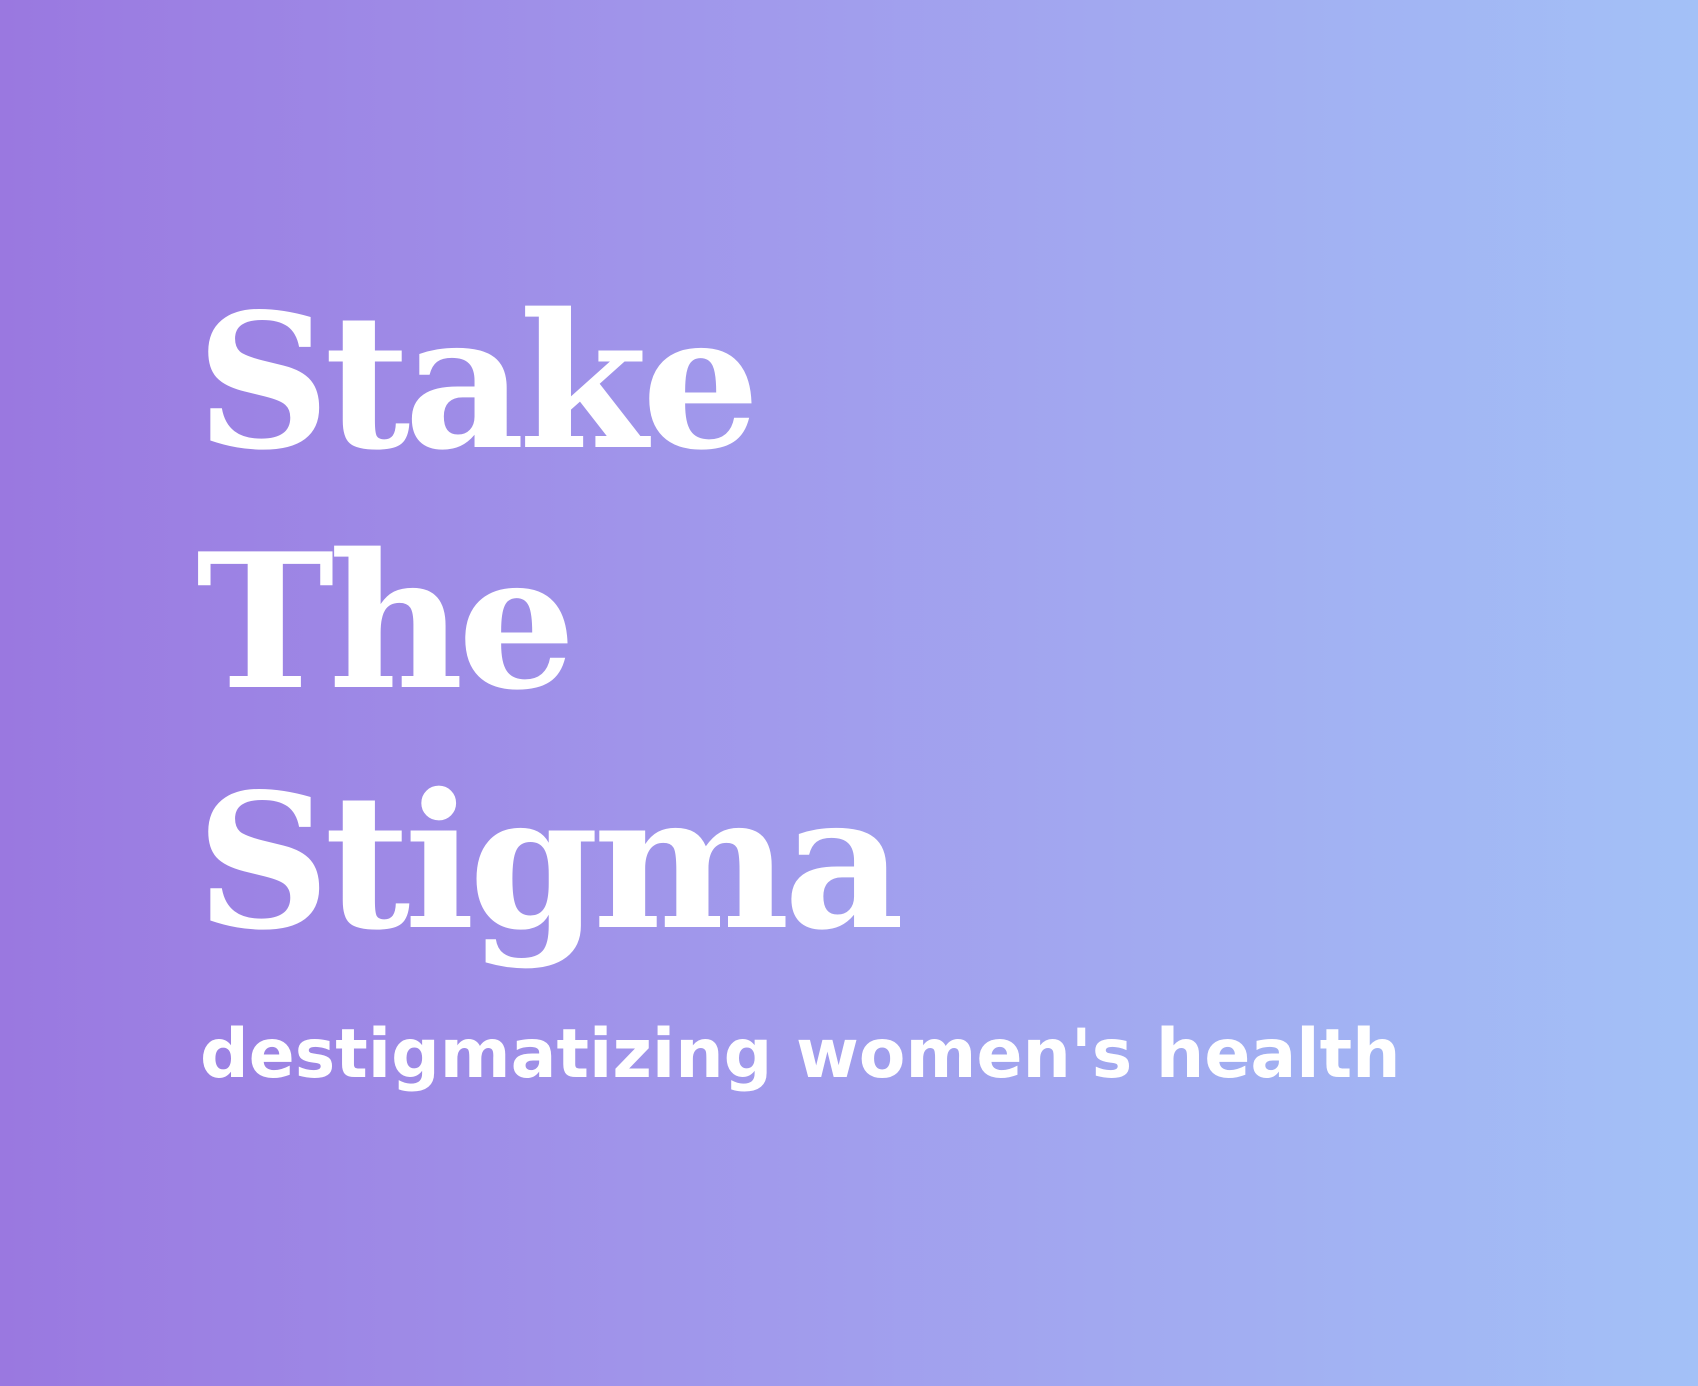  I want to click on title-line-the: The, so click(386, 621).